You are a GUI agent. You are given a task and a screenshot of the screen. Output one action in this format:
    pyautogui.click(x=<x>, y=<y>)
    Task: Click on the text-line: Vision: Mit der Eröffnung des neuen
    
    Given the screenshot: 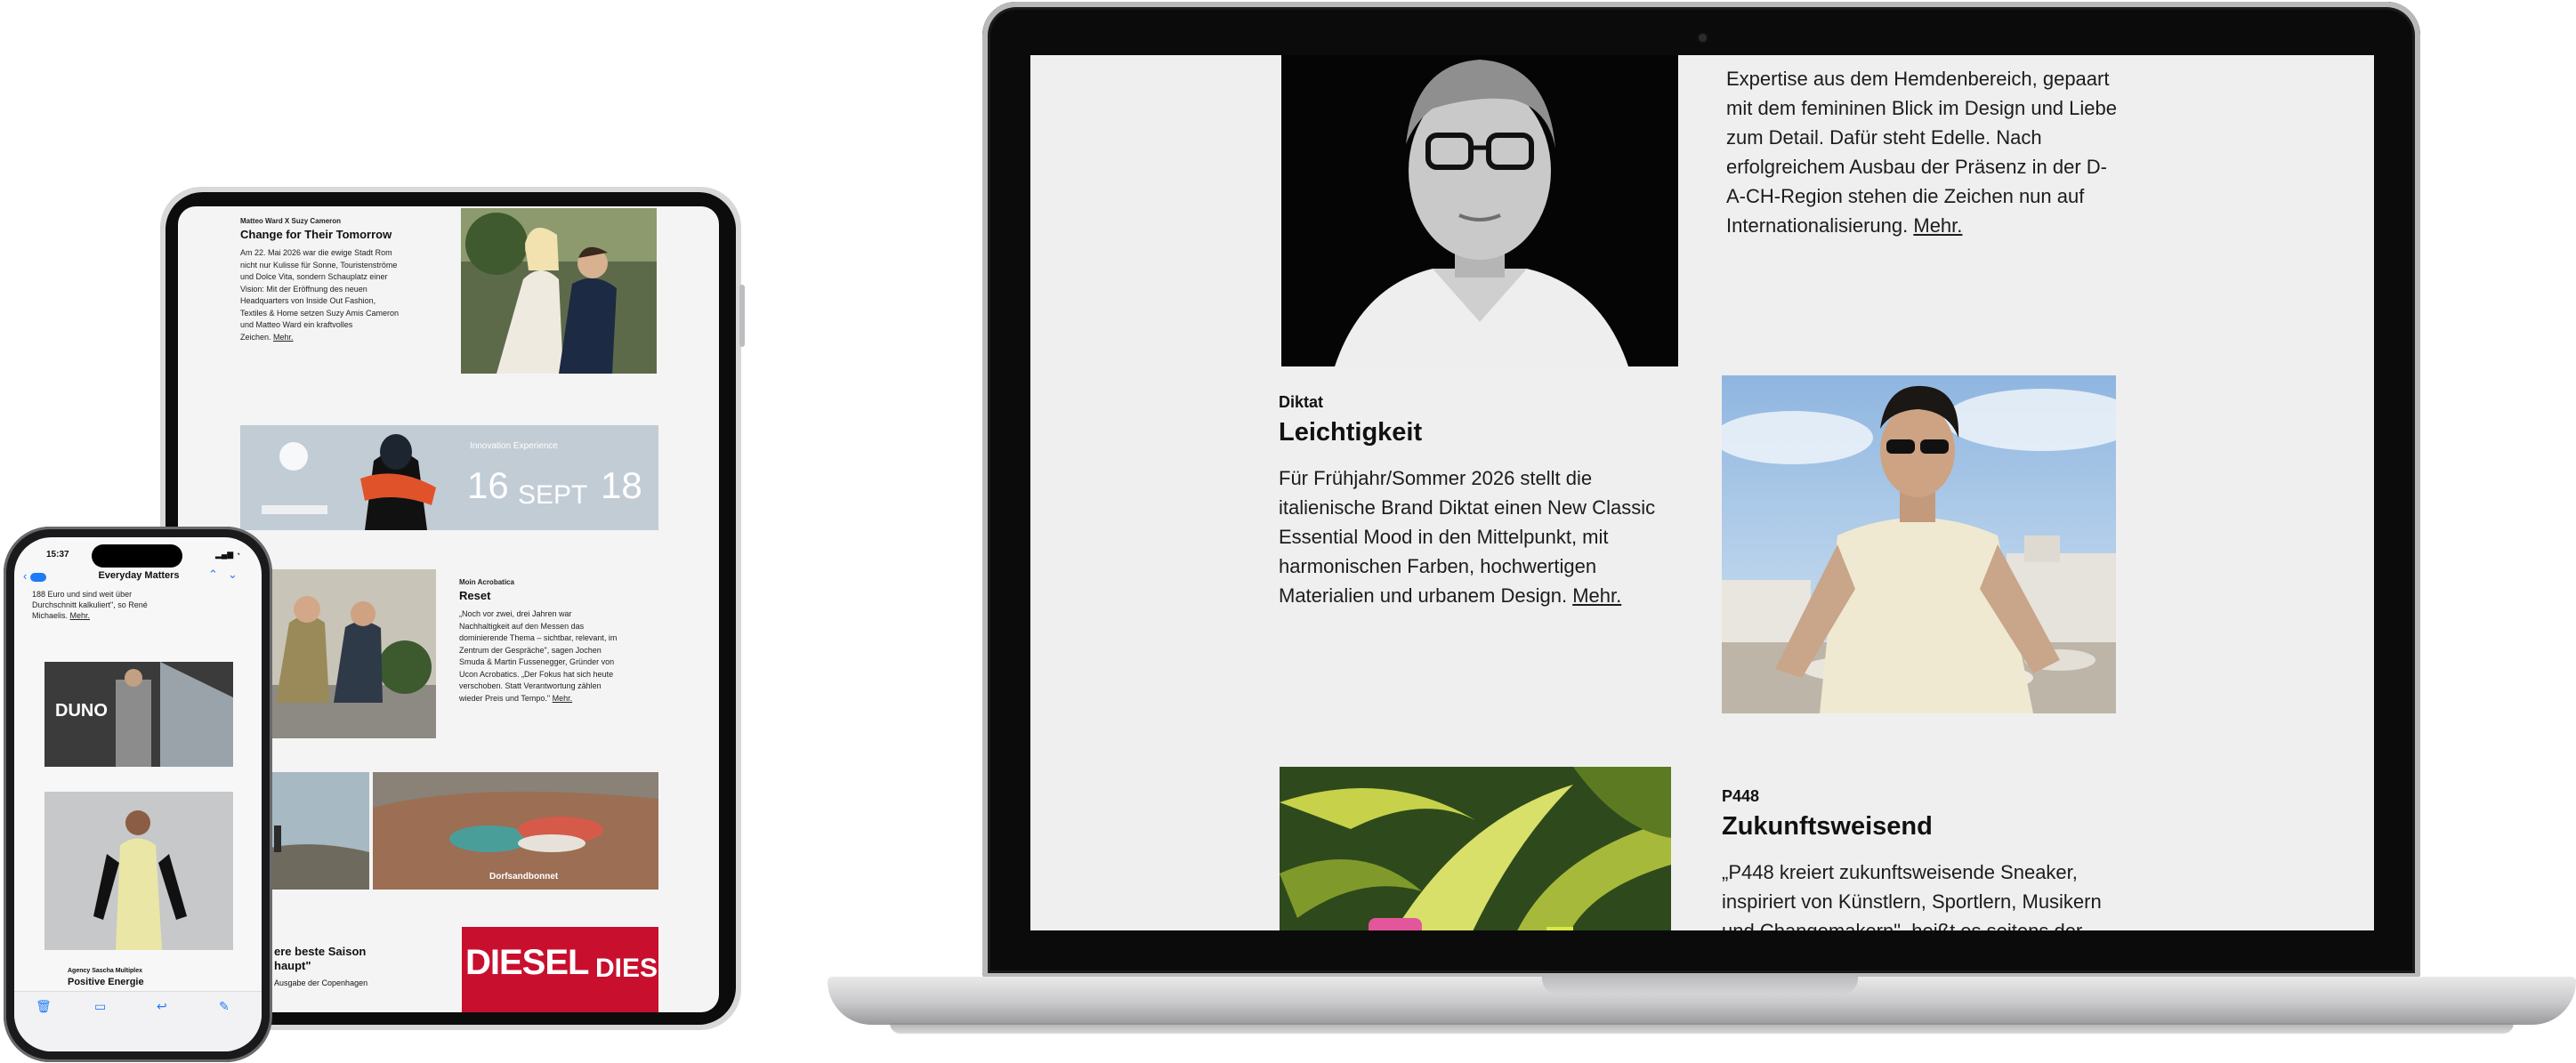 What is the action you would take?
    pyautogui.click(x=303, y=289)
    